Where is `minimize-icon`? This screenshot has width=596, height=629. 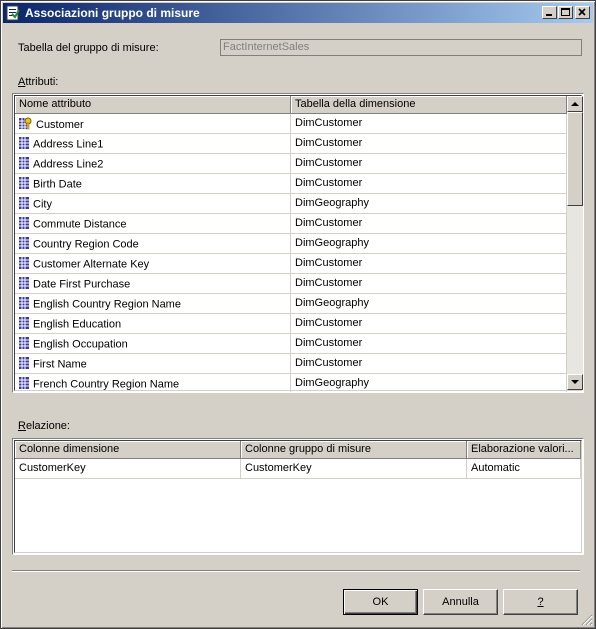 minimize-icon is located at coordinates (549, 15).